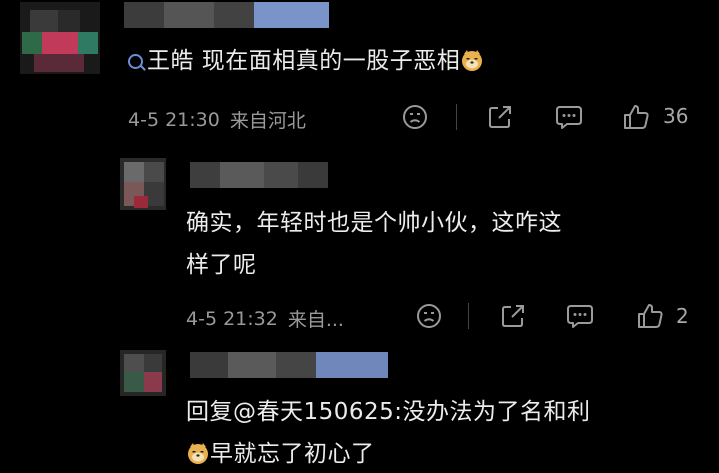  I want to click on comment-text: 王皓 现在面相真的一股子恶相, so click(304, 61).